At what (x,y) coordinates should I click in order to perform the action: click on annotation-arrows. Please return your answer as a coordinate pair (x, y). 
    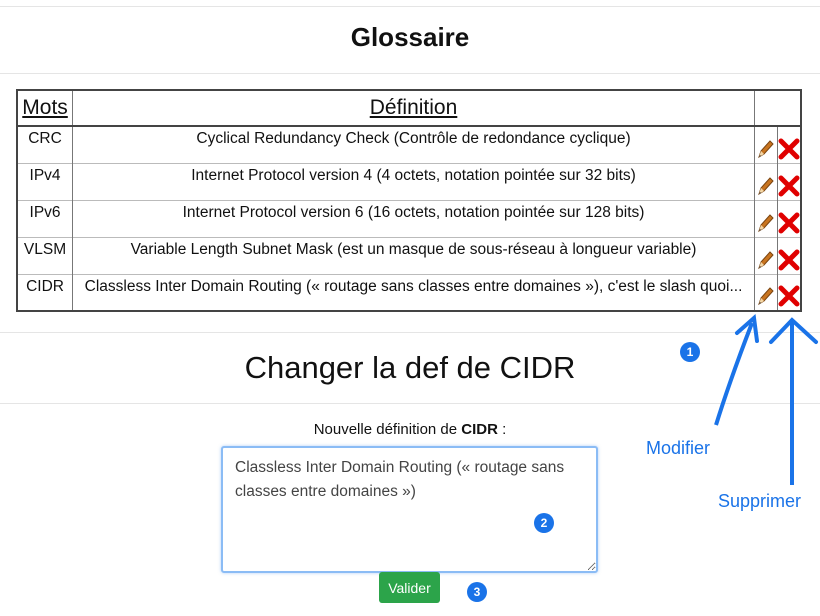
    Looking at the image, I should click on (766, 399).